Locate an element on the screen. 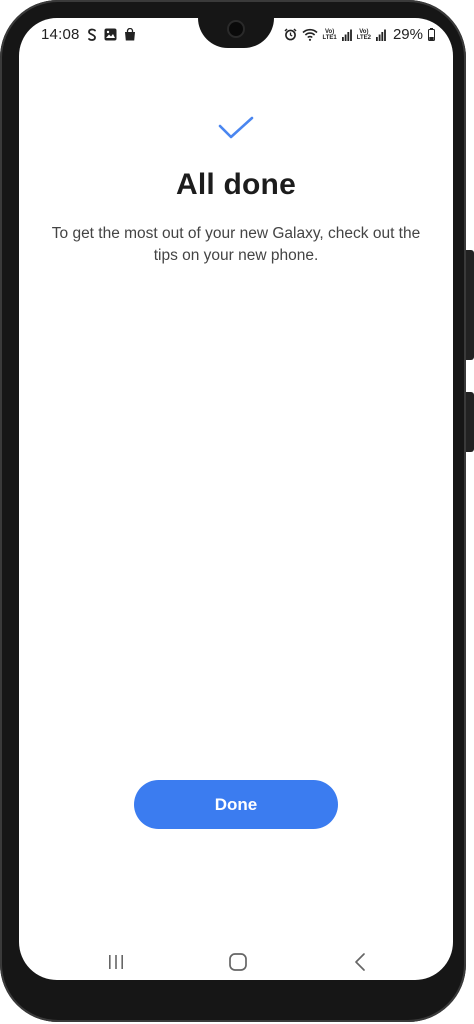 Image resolution: width=474 pixels, height=1024 pixels. status-bar-right: Vo) LTE1 Vo) LTE2 29% is located at coordinates (359, 34).